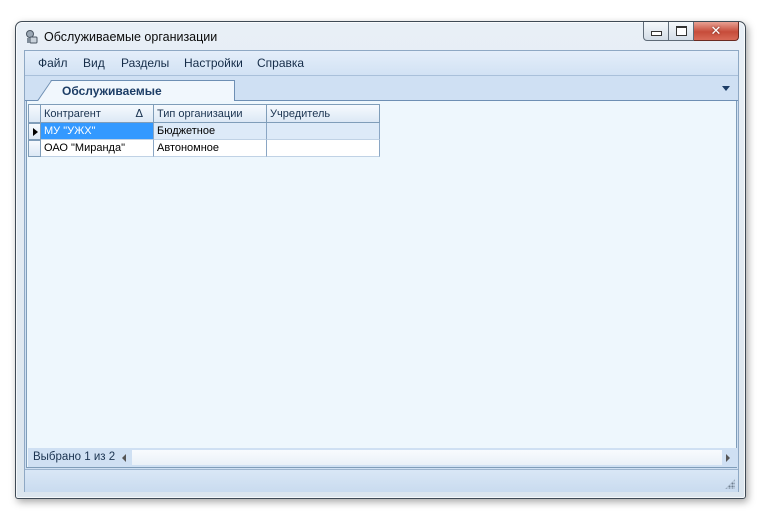 The image size is (770, 520). Describe the element at coordinates (145, 63) in the screenshot. I see `menu-sections: Разделы` at that location.